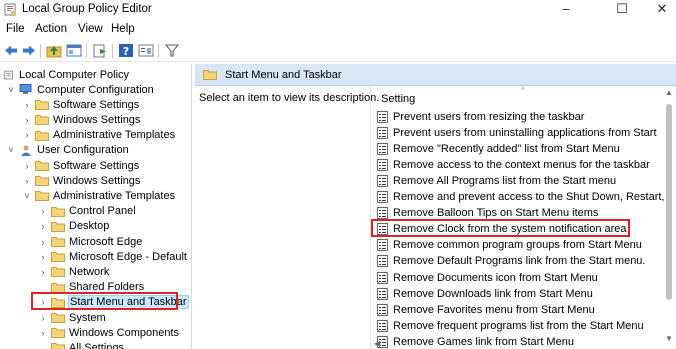 This screenshot has width=676, height=349. What do you see at coordinates (54, 50) in the screenshot?
I see `up-folder-icon` at bounding box center [54, 50].